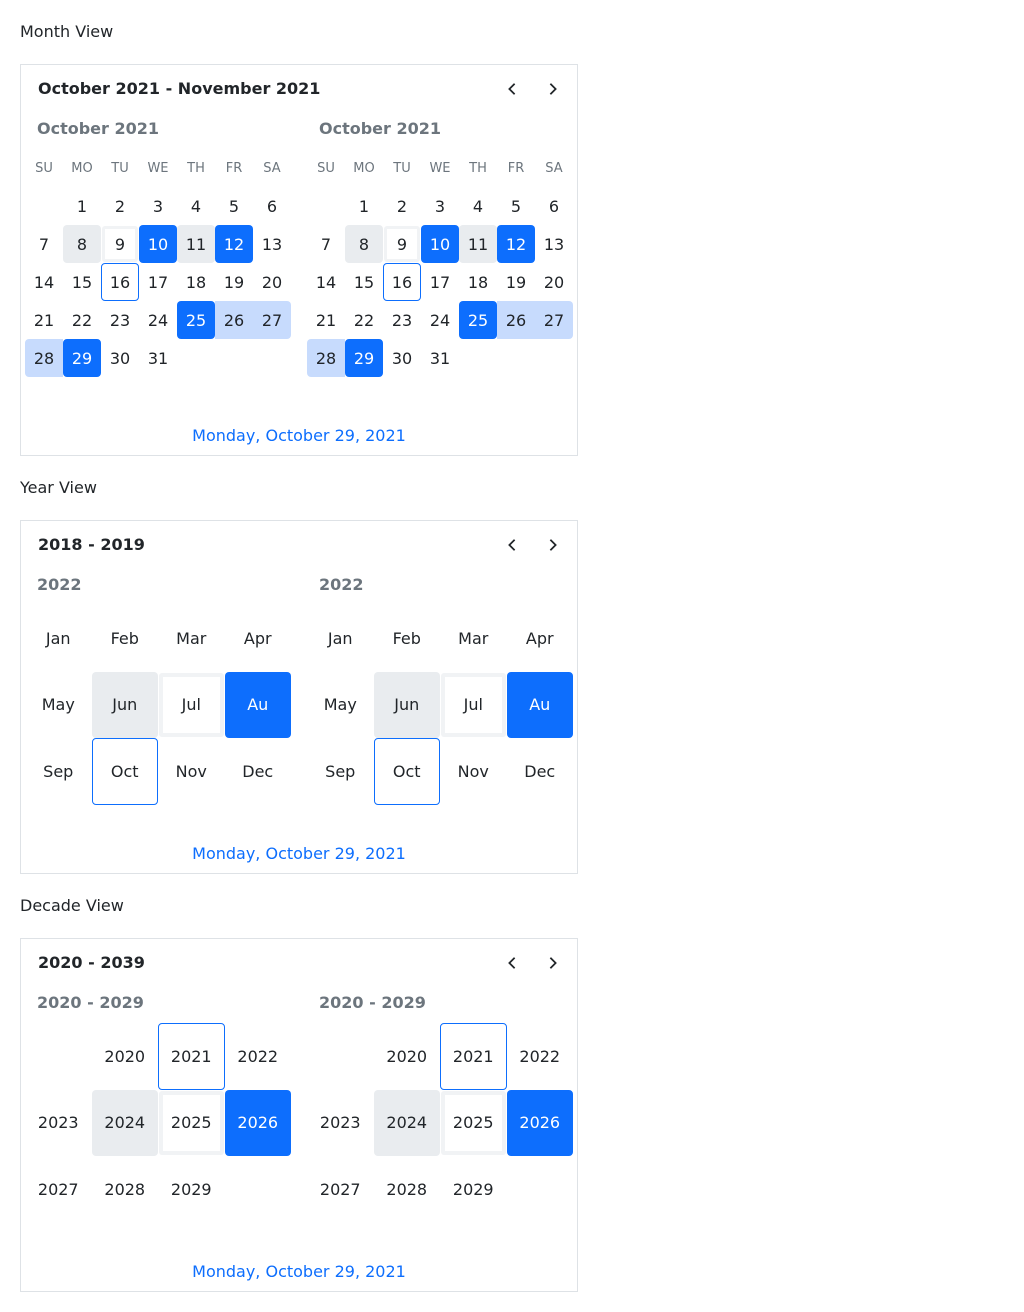 The image size is (1024, 1312). I want to click on day-cell: 22, so click(364, 320).